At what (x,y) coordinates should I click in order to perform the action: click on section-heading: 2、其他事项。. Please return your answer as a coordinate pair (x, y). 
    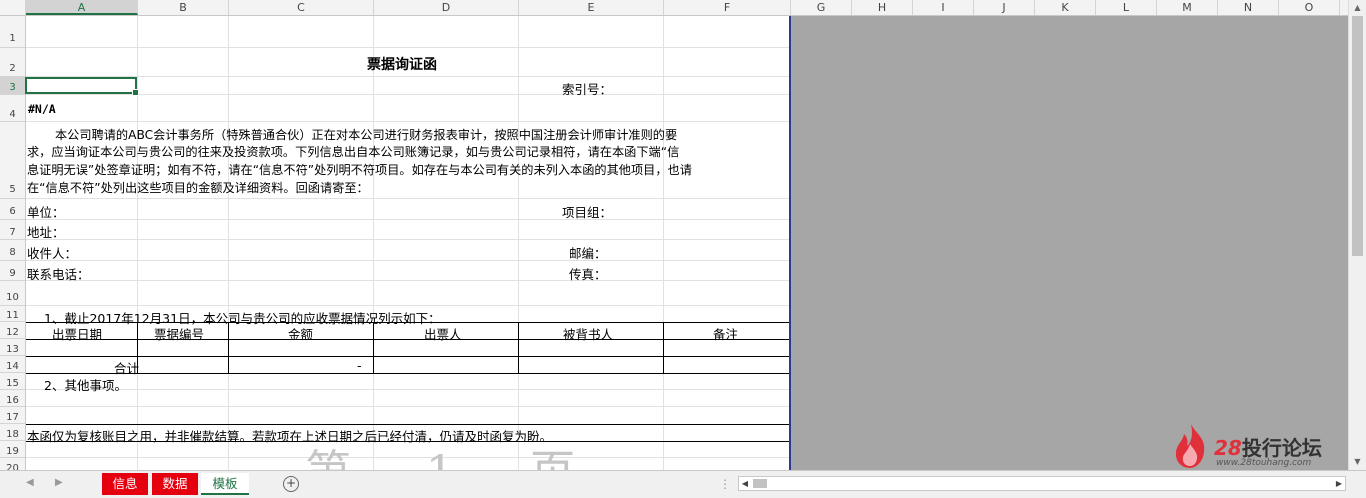
    Looking at the image, I should click on (85, 385).